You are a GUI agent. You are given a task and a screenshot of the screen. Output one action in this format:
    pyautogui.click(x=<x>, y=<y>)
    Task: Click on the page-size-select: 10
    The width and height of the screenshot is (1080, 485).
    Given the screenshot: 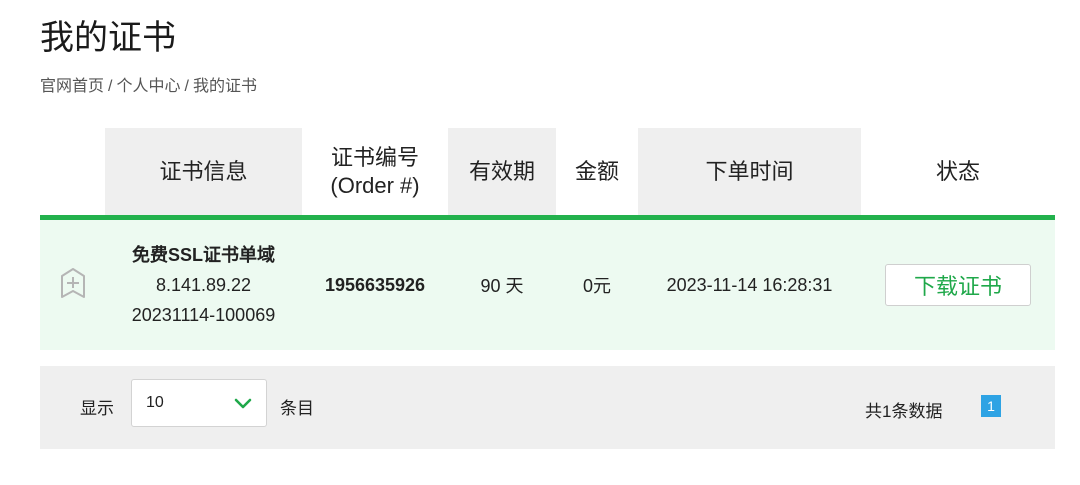 What is the action you would take?
    pyautogui.click(x=199, y=403)
    